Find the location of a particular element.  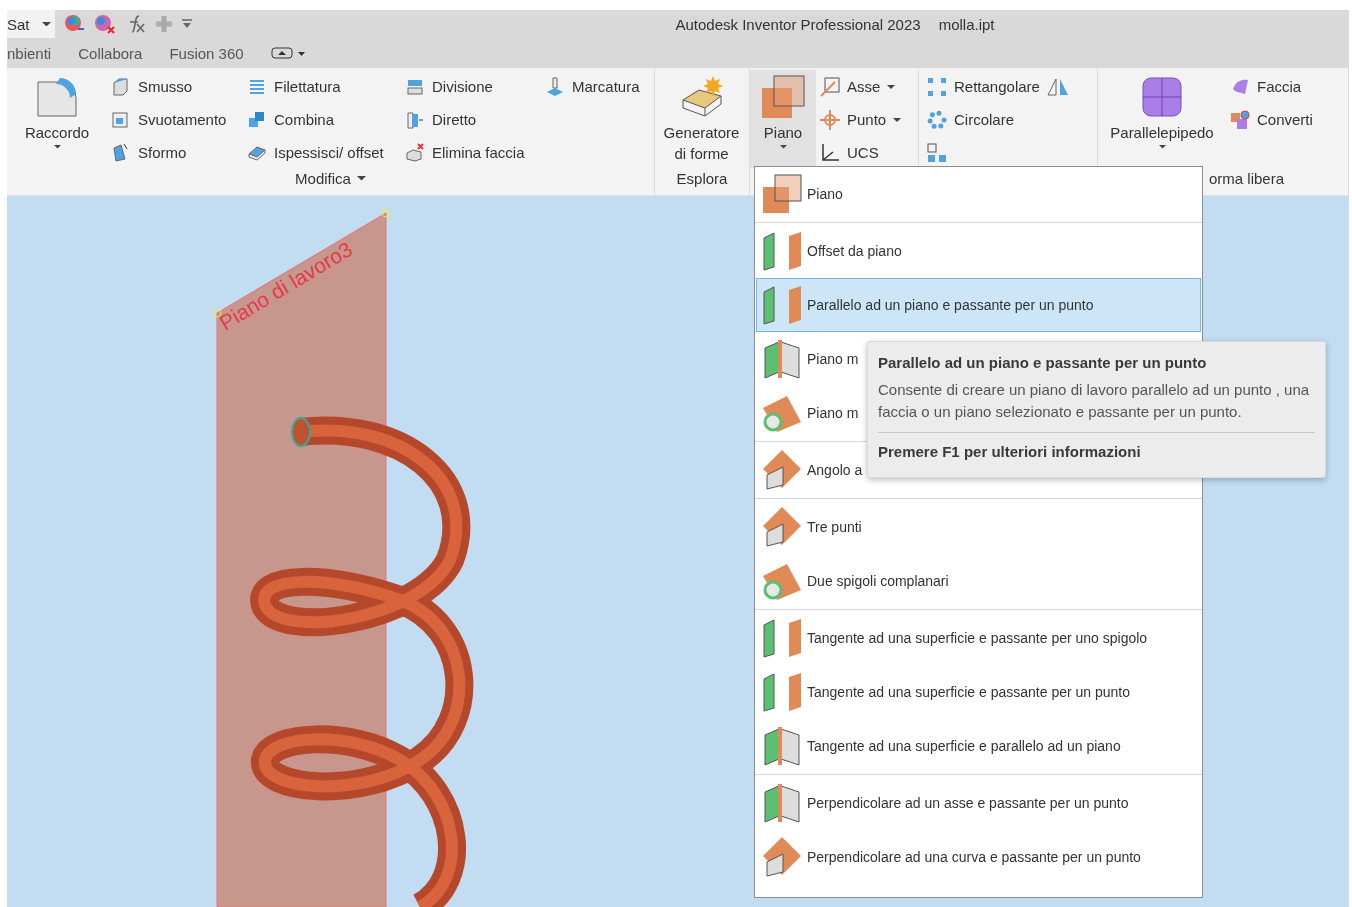

file-name: molla.ipt is located at coordinates (966, 24).